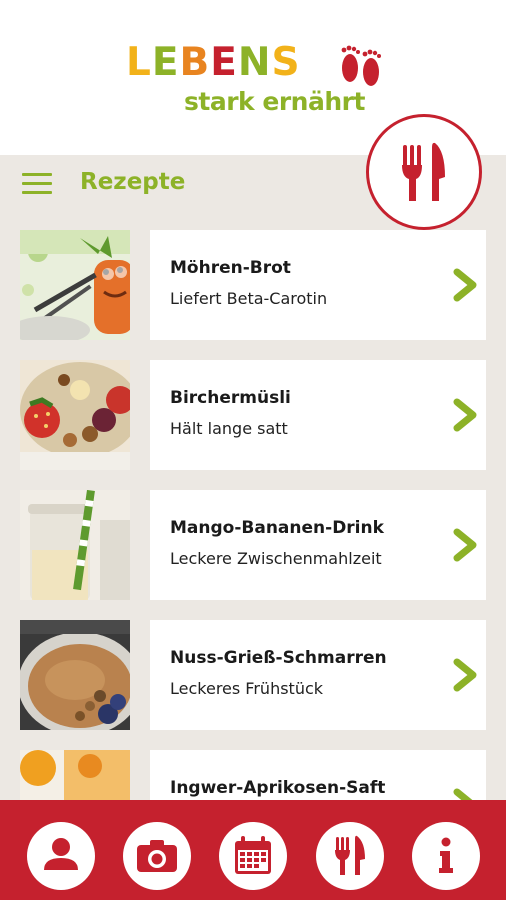  Describe the element at coordinates (230, 398) in the screenshot. I see `recipe-title: Birchermüsli` at that location.